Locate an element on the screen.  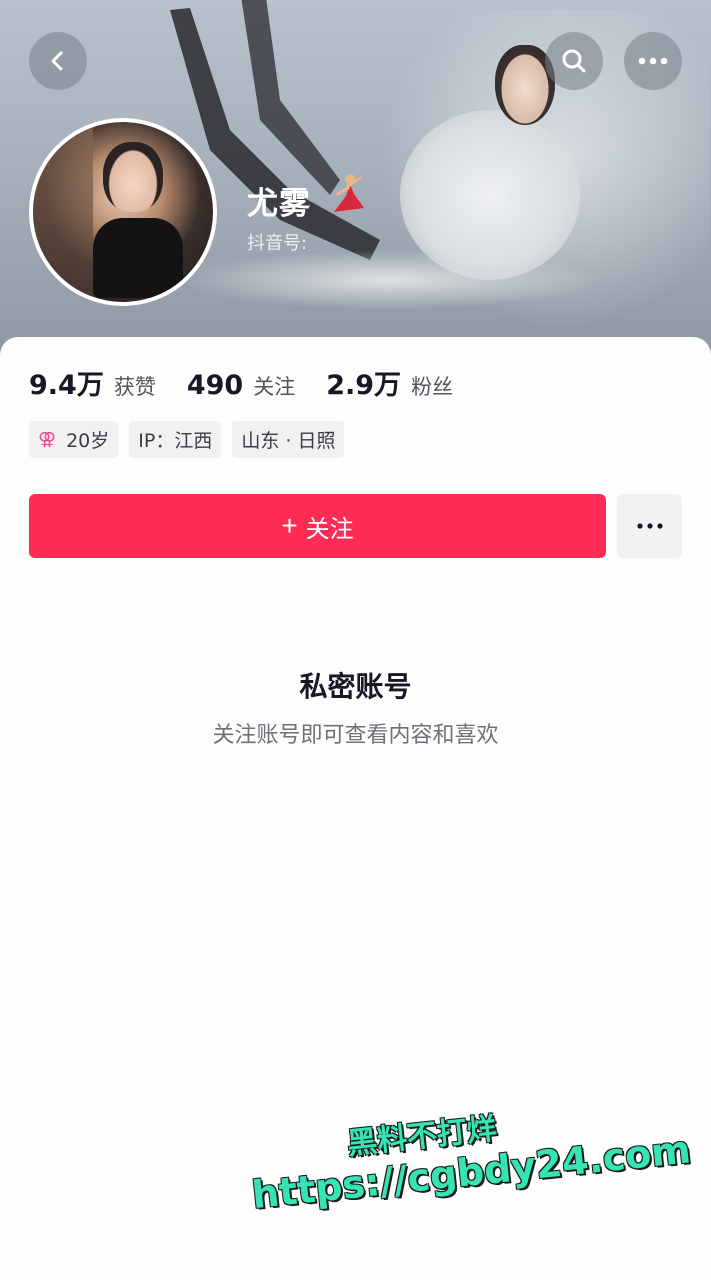
following-count: 490 is located at coordinates (215, 385).